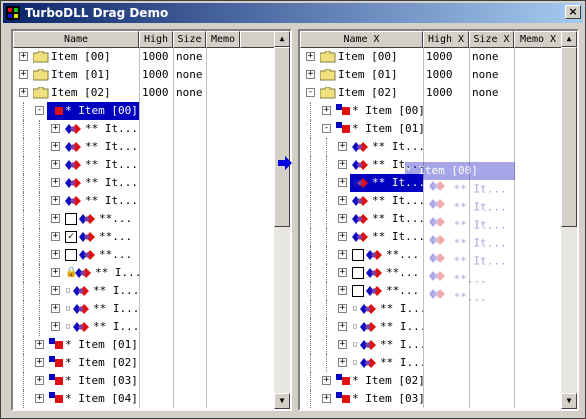  What do you see at coordinates (538, 39) in the screenshot?
I see `right-header-memo: Memo X` at bounding box center [538, 39].